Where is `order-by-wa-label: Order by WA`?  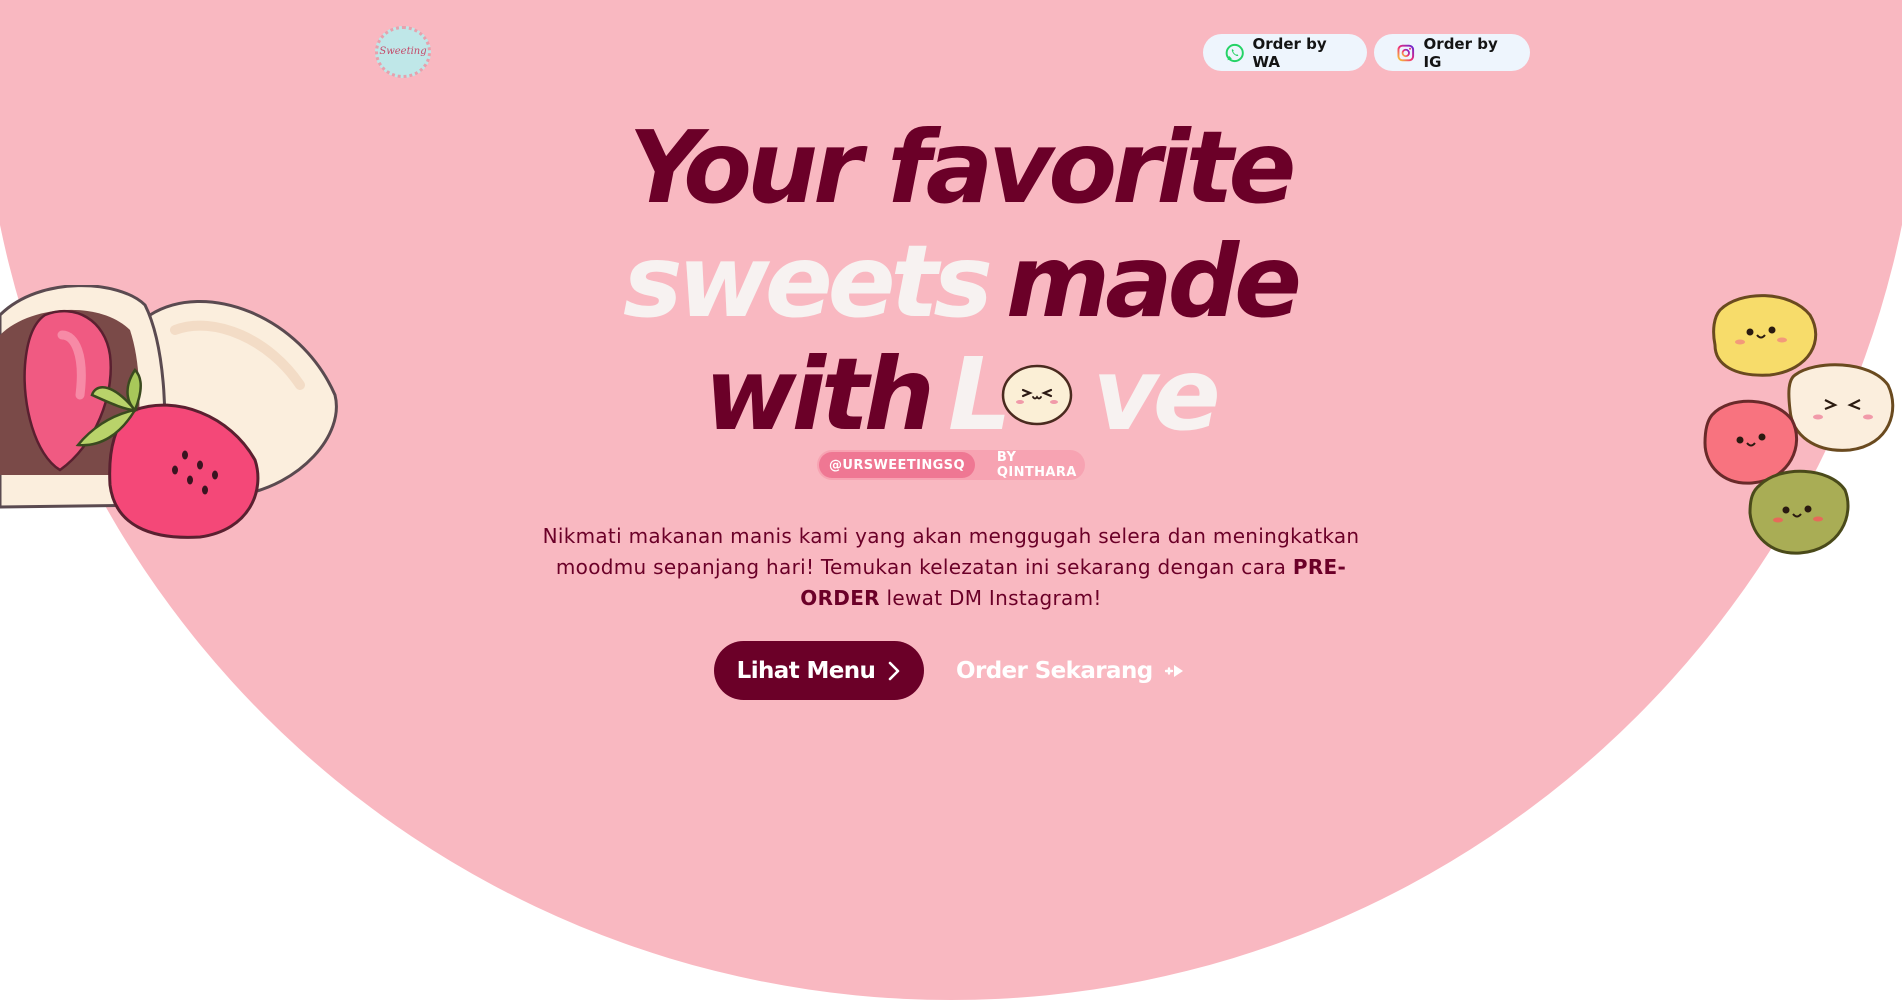
order-by-wa-label: Order by WA is located at coordinates (1289, 52).